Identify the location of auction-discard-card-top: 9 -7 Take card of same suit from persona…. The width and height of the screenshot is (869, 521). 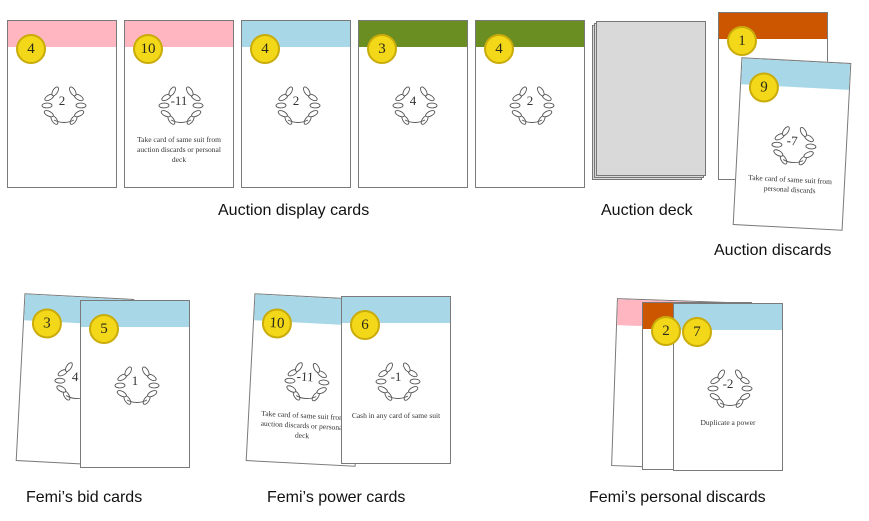
(792, 144).